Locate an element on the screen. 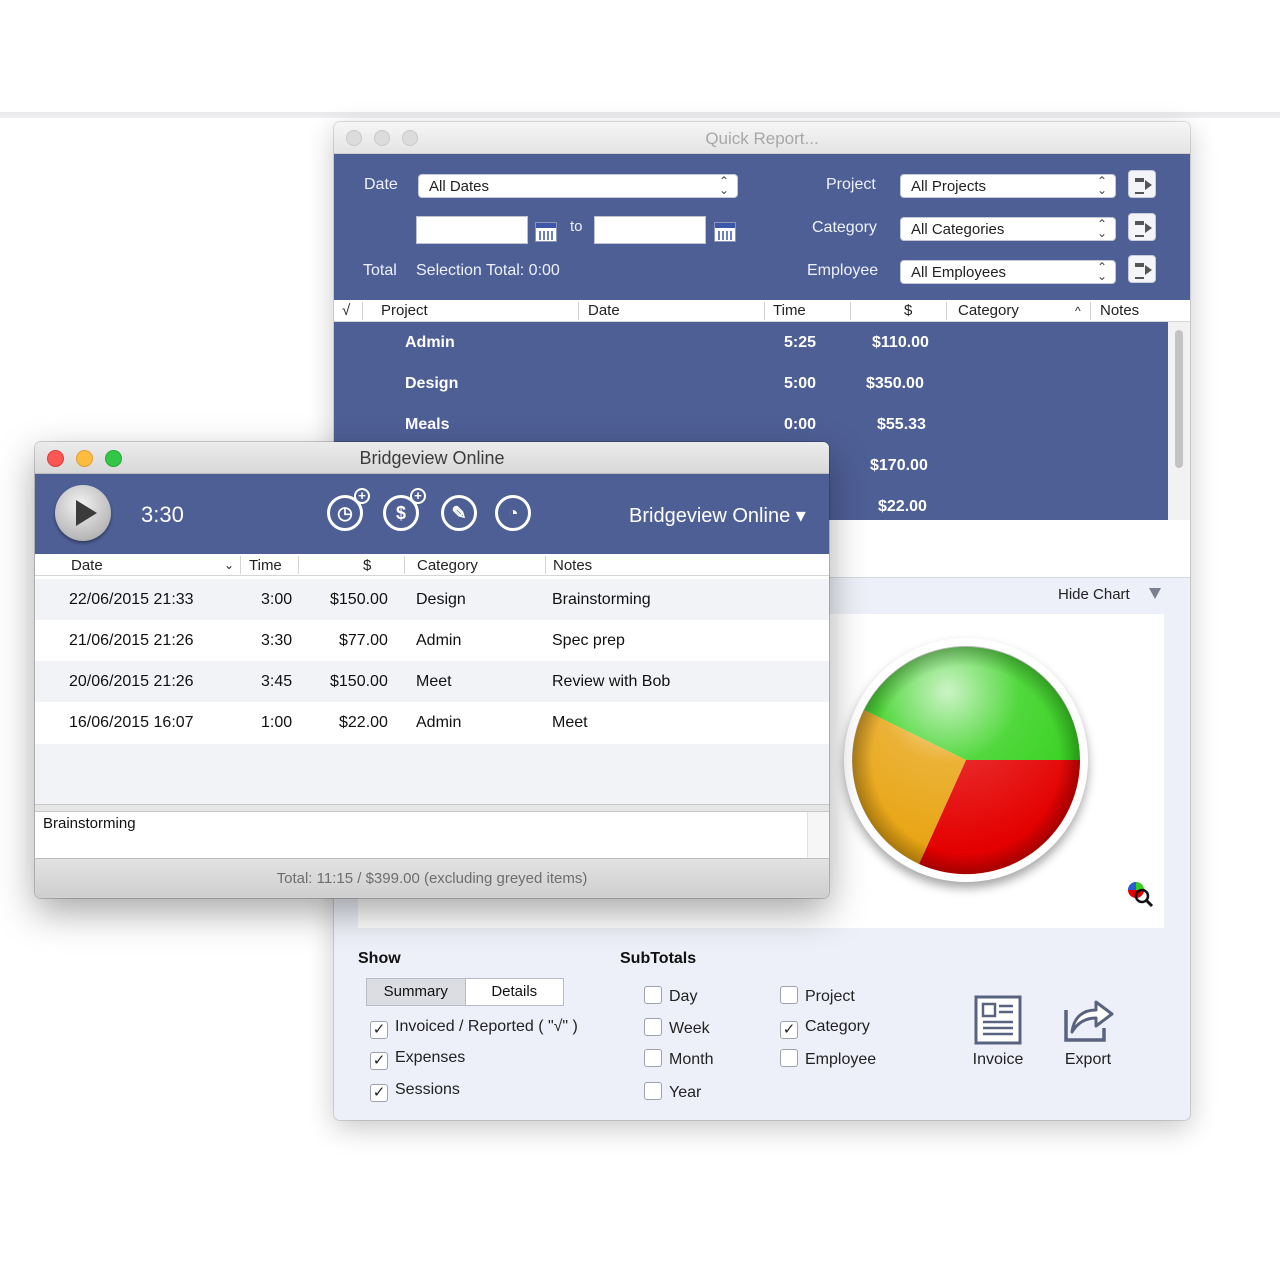  invoice-label: Invoice is located at coordinates (998, 1059).